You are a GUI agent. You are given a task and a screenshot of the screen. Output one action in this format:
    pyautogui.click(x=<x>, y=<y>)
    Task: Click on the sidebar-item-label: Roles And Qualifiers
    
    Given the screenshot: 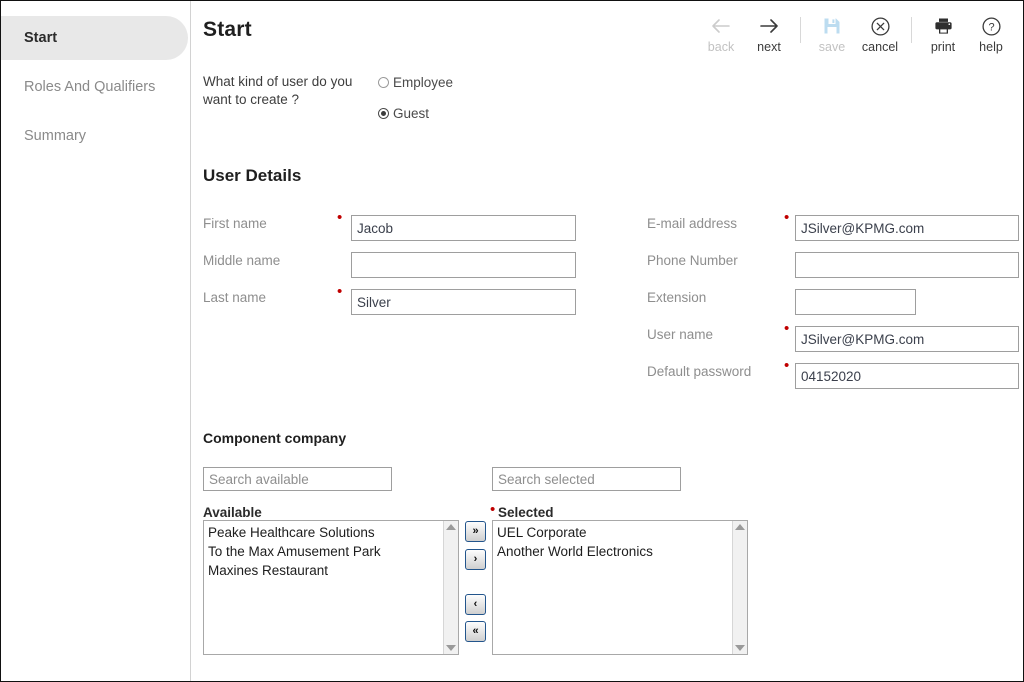 What is the action you would take?
    pyautogui.click(x=90, y=87)
    